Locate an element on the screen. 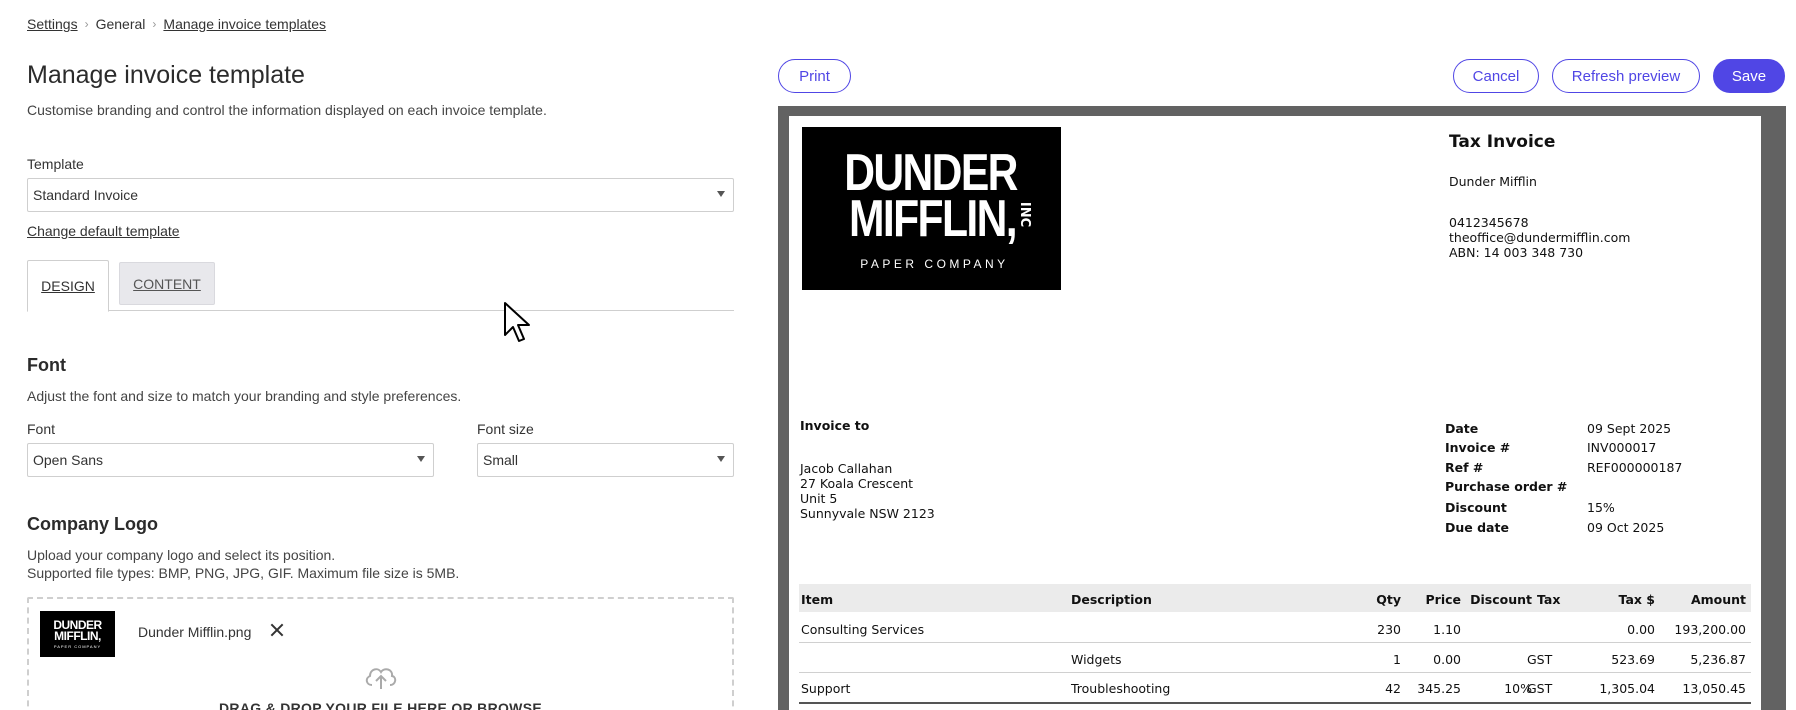  table-row: Widgets 1 0.00 GST 523.69 5,236.87 is located at coordinates (1275, 658).